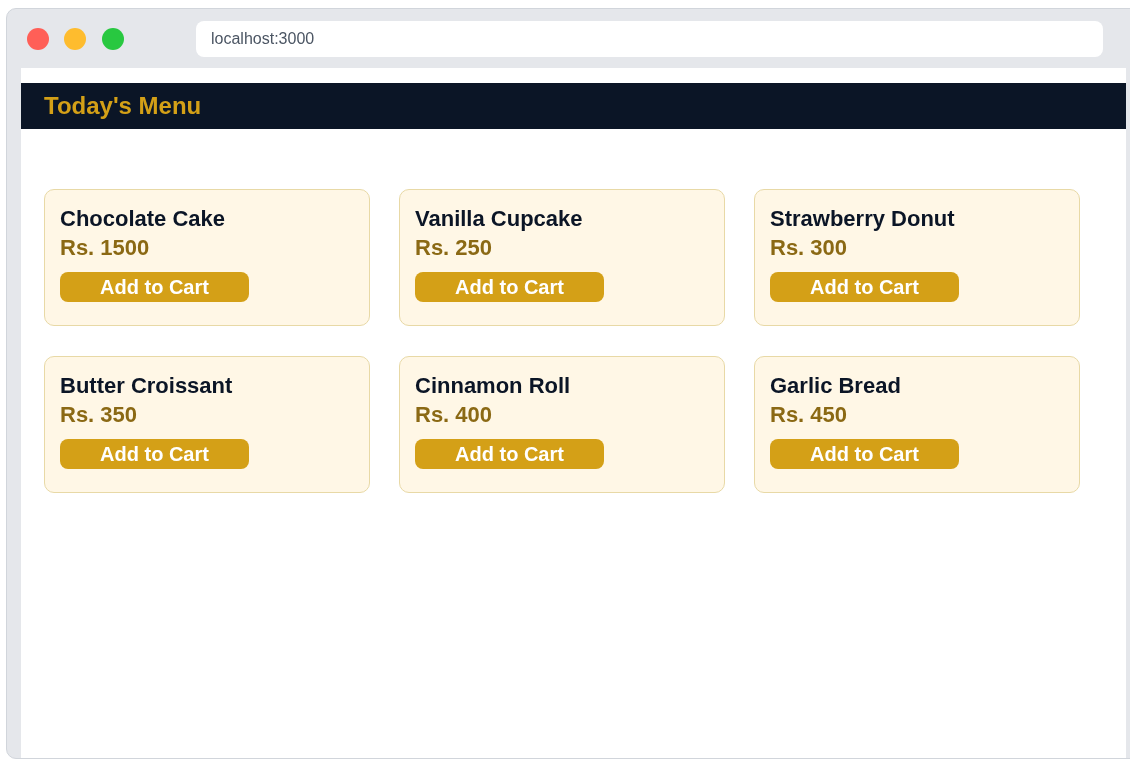  I want to click on item-price: Rs. 450, so click(809, 415).